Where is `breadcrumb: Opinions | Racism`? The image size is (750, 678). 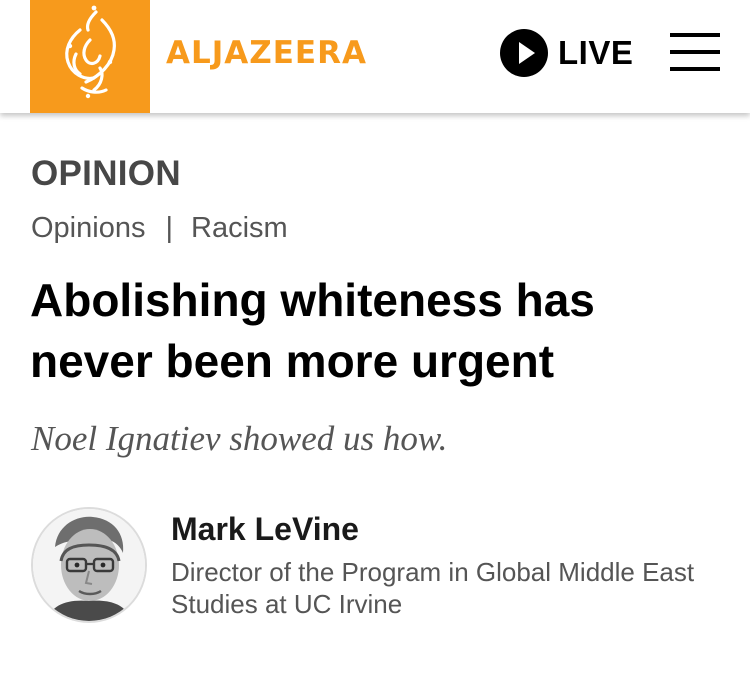
breadcrumb: Opinions | Racism is located at coordinates (159, 228).